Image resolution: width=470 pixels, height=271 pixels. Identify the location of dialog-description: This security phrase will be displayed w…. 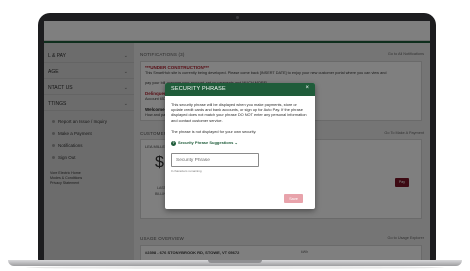
(239, 112).